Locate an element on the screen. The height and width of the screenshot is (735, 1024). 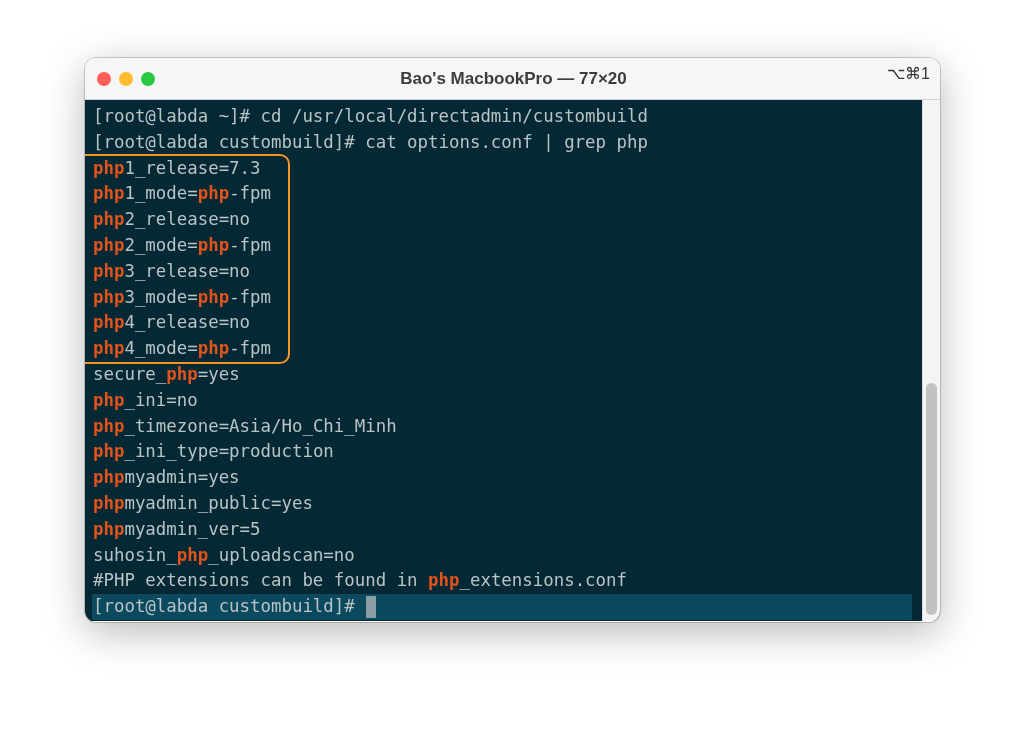
terminal-line: [root@labda custombuild]# cat options.conf | grep php is located at coordinates (370, 142).